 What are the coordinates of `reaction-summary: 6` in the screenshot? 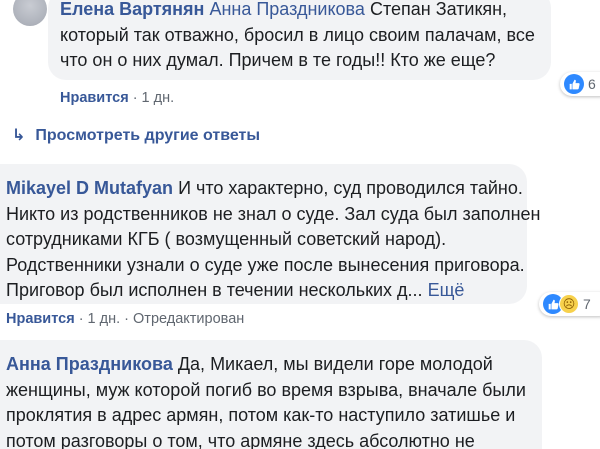 It's located at (580, 84).